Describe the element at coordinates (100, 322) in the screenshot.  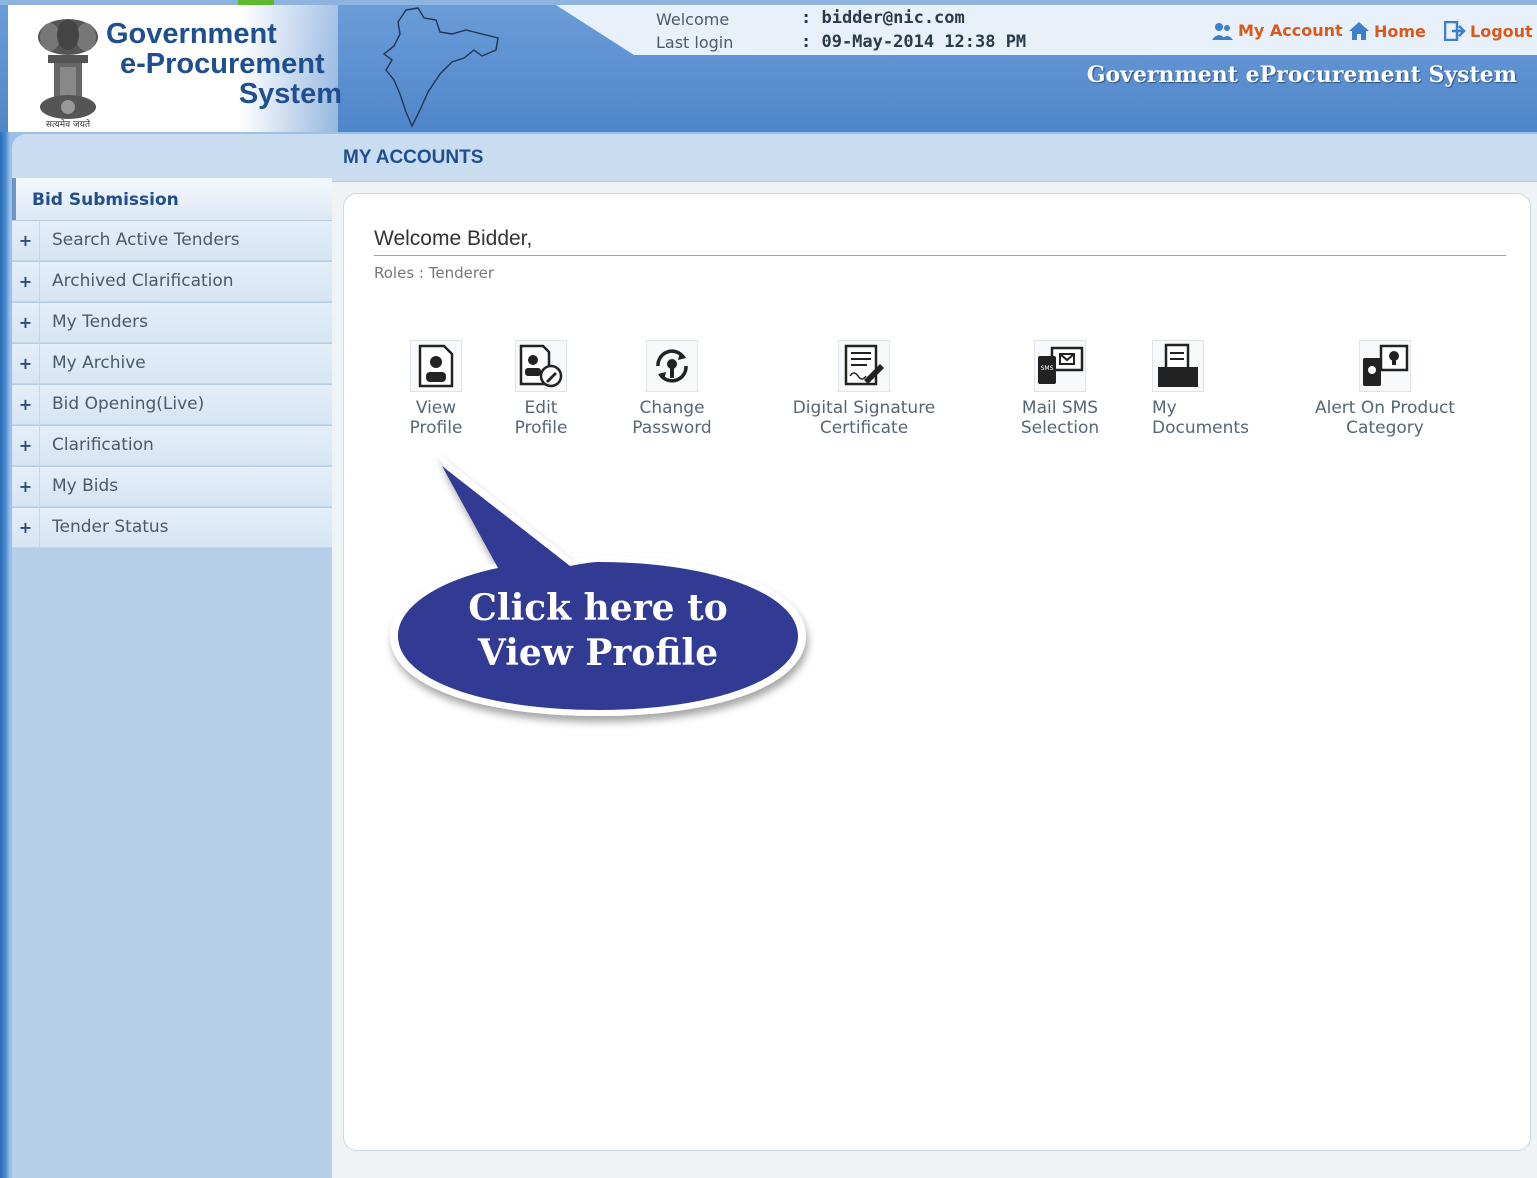
I see `sidebar-item-label: My Tenders` at that location.